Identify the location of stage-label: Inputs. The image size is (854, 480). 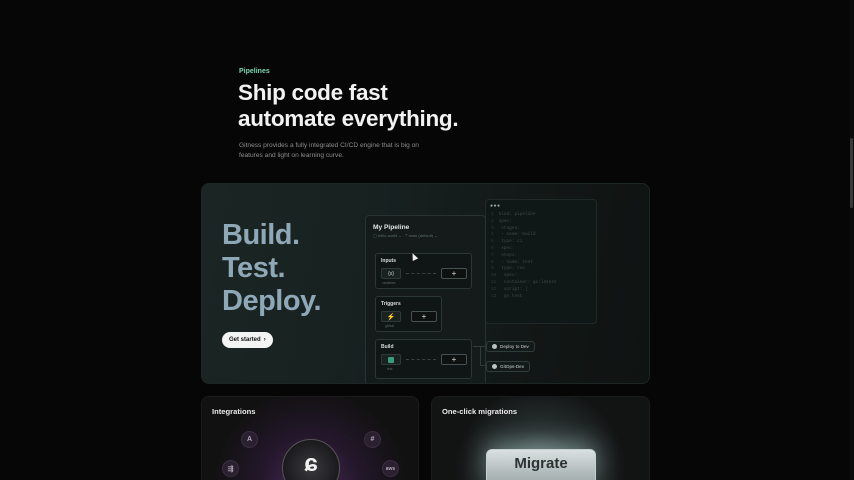
(388, 261).